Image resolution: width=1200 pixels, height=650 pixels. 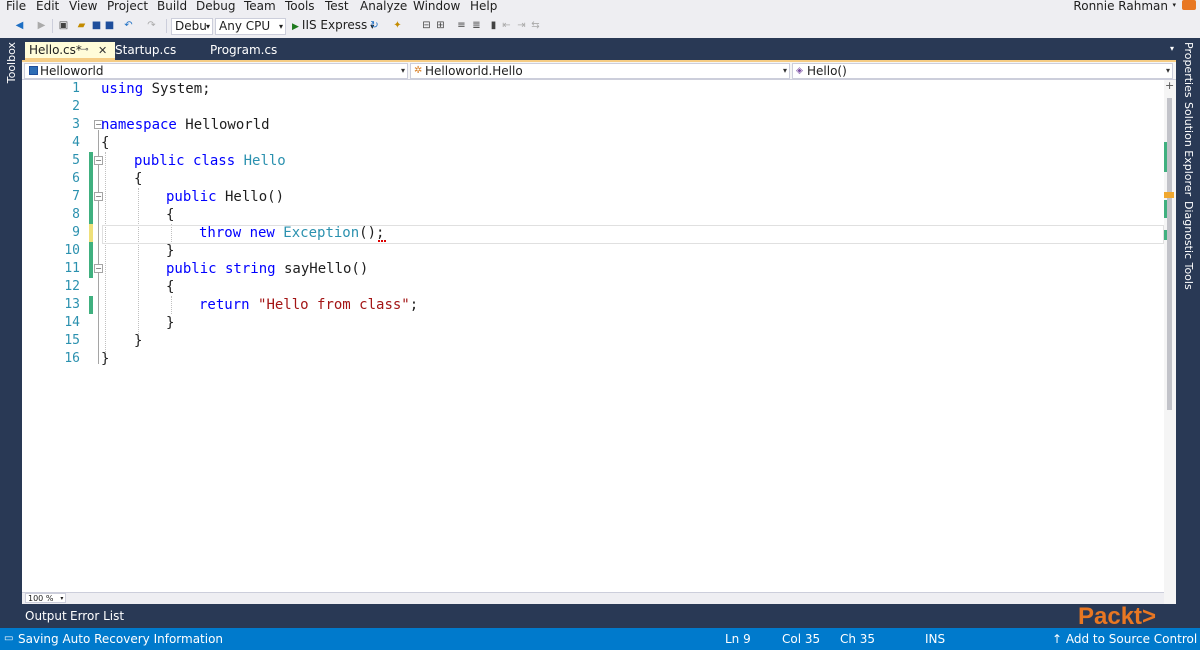 What do you see at coordinates (192, 26) in the screenshot?
I see `solution-config-select: Debu ▾` at bounding box center [192, 26].